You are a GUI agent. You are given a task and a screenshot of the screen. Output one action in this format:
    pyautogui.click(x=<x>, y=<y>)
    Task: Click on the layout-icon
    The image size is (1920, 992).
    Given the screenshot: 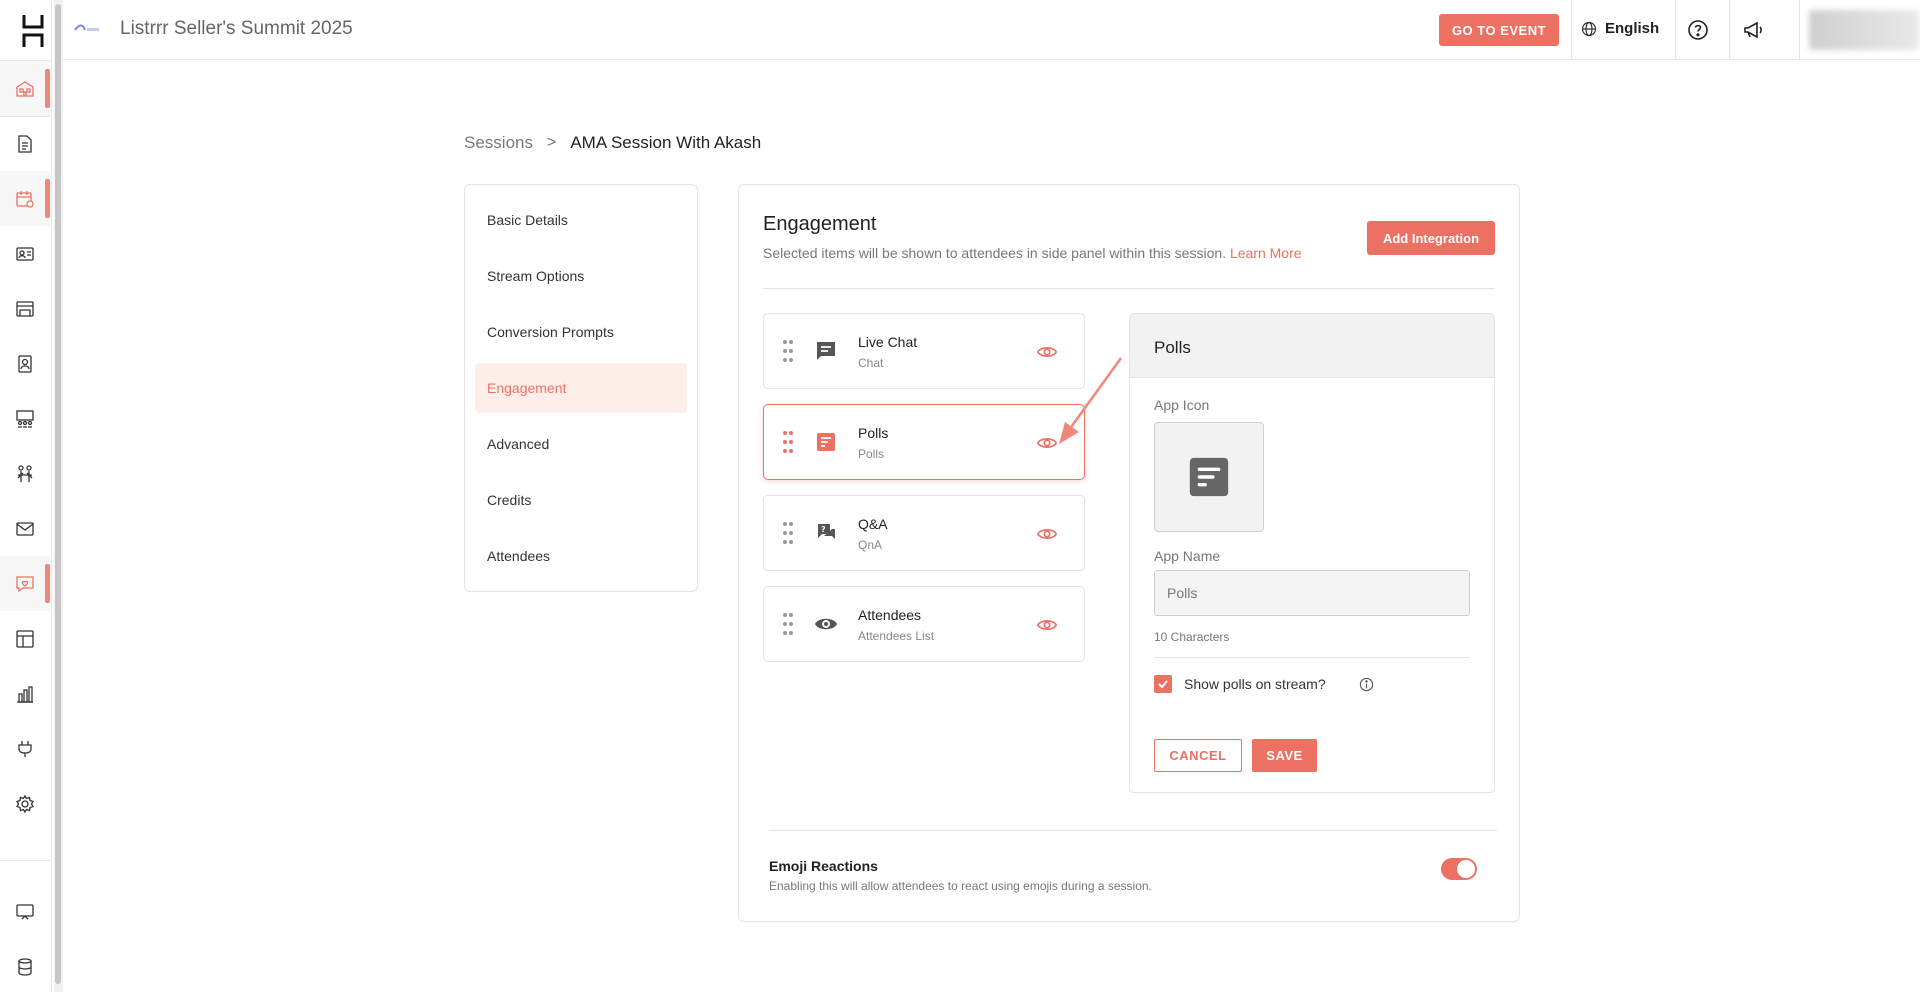 What is the action you would take?
    pyautogui.click(x=25, y=638)
    